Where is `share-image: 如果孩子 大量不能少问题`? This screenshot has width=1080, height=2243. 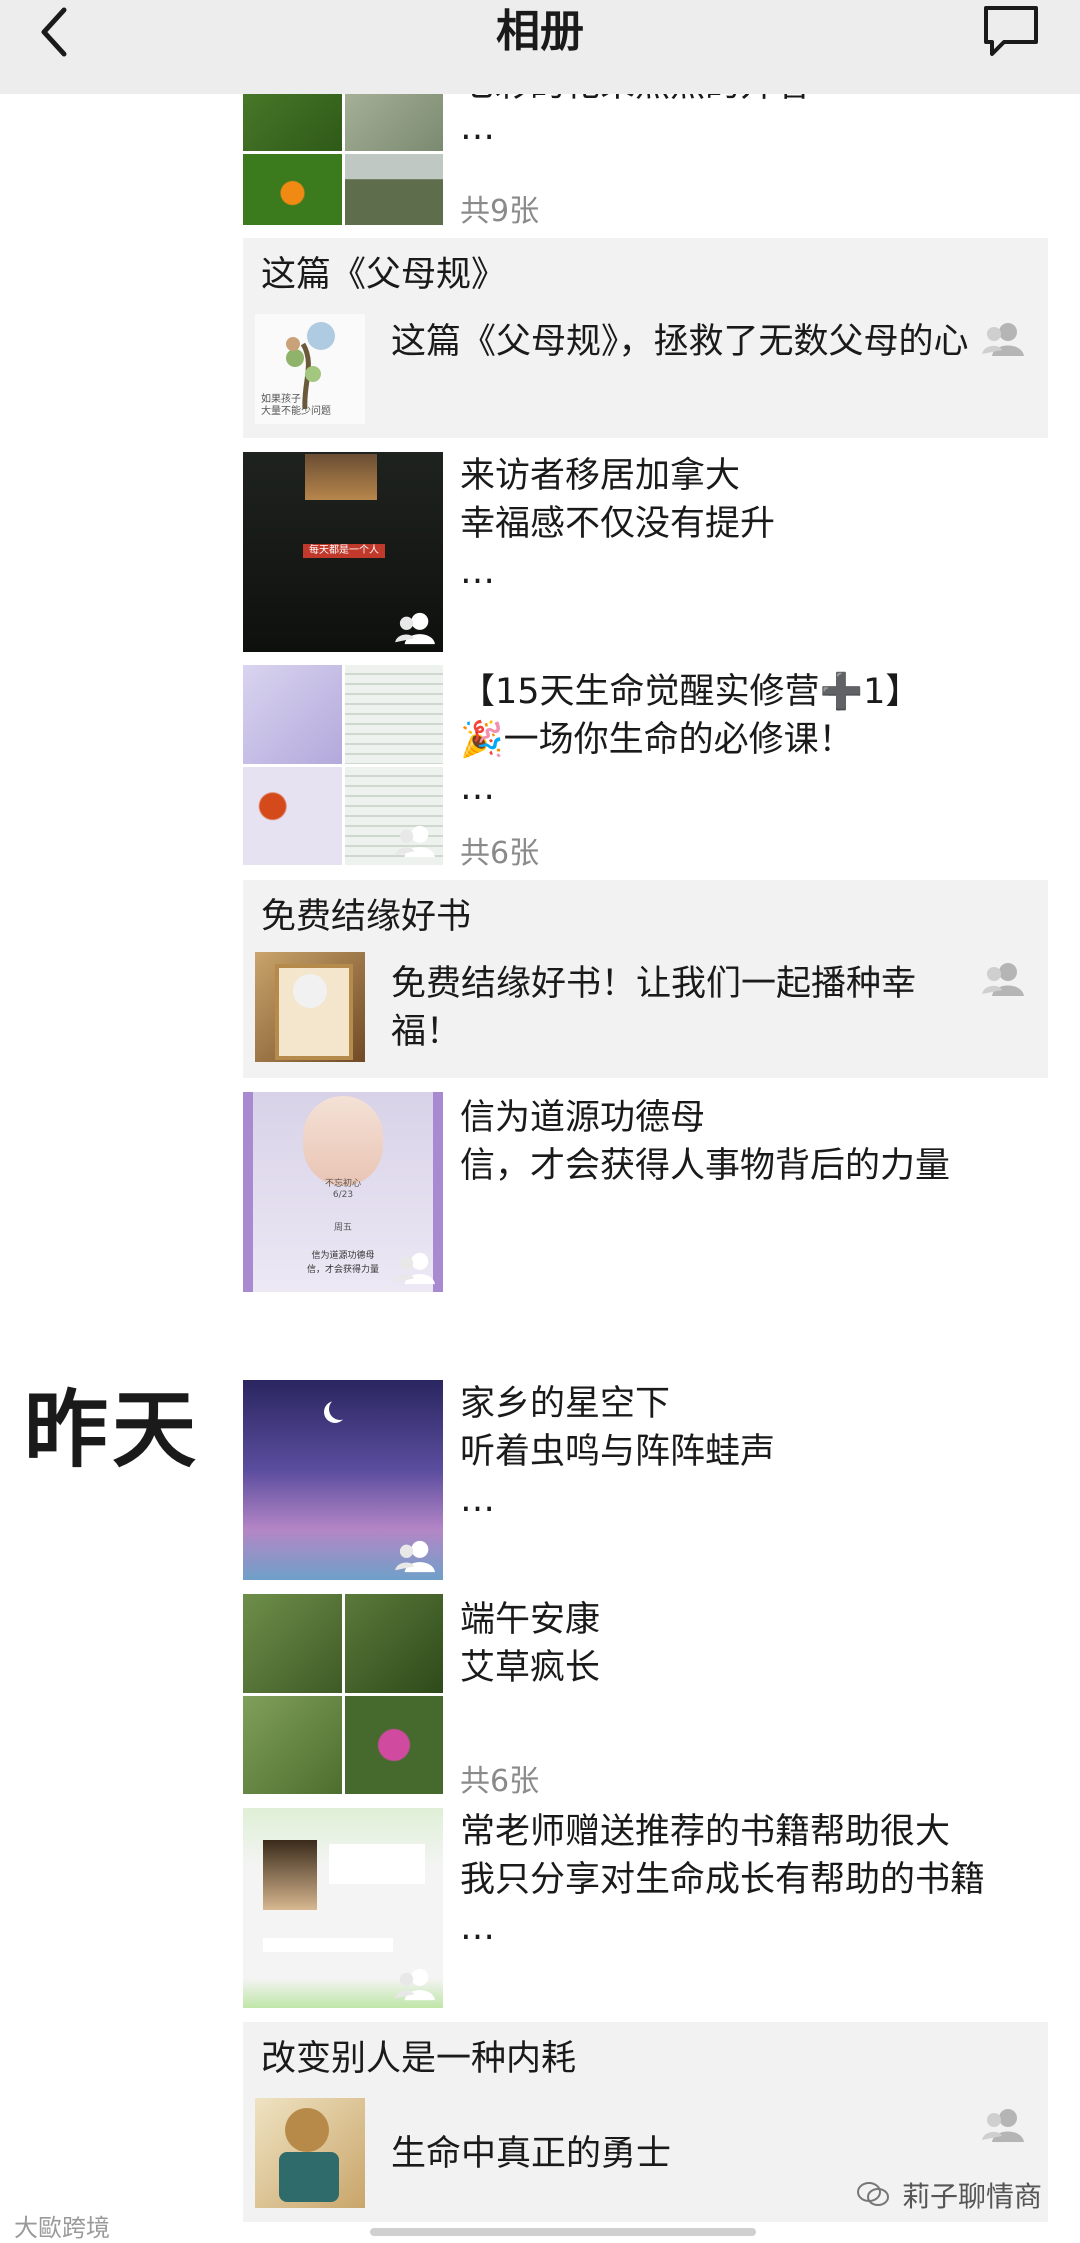
share-image: 如果孩子 大量不能少问题 is located at coordinates (310, 369).